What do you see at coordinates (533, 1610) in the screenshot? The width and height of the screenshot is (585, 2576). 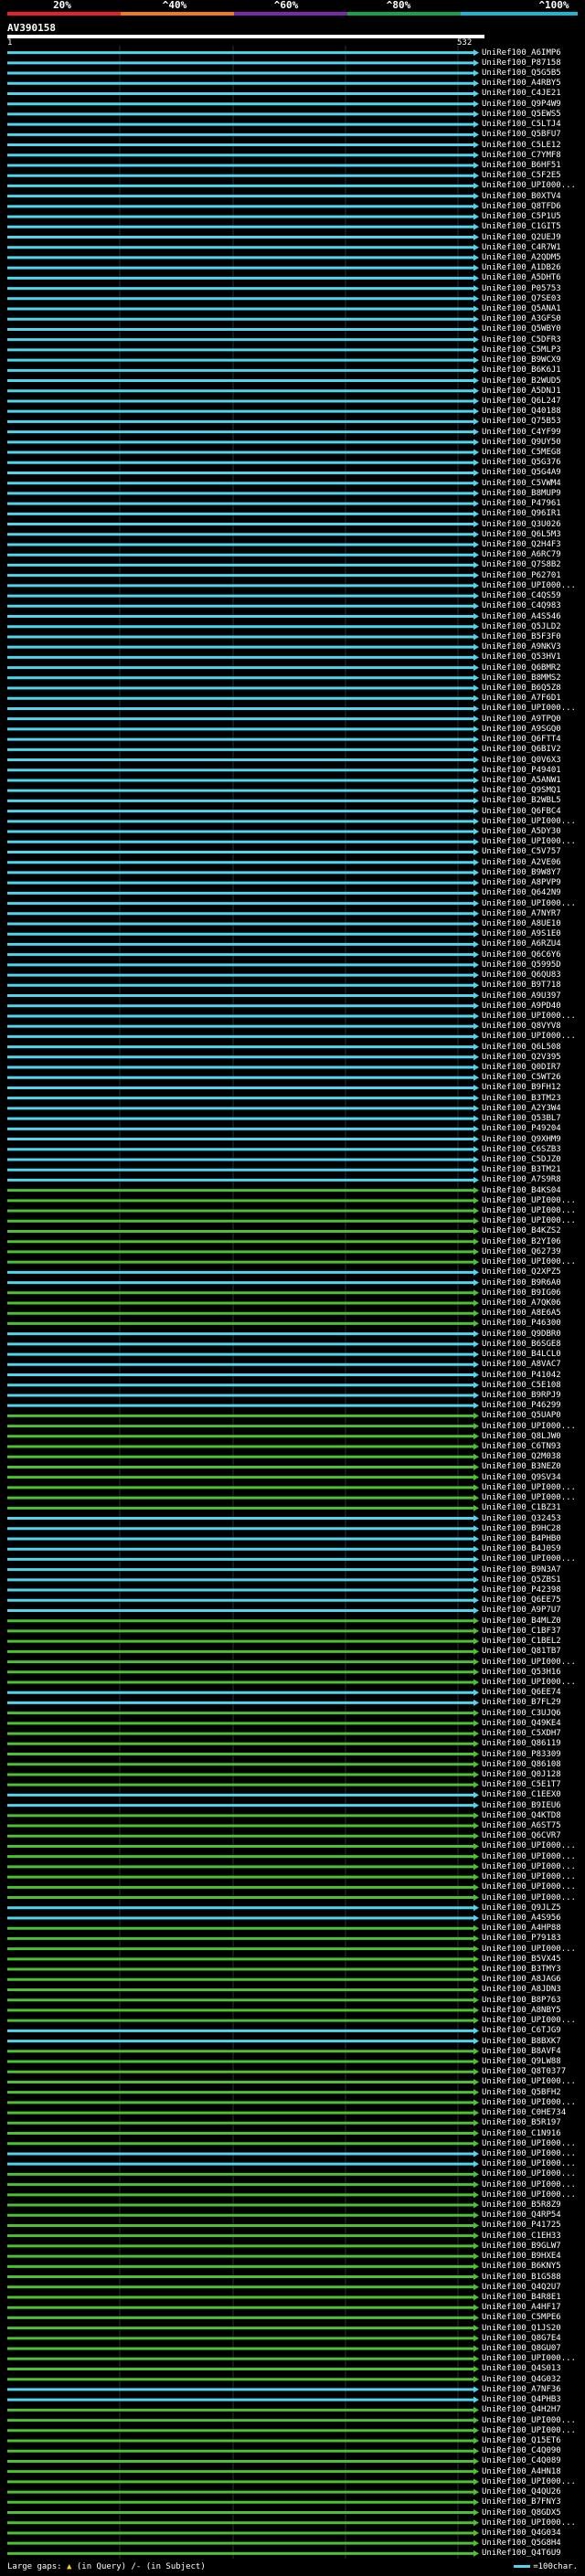 I see `hit-label: UniRef100_A9P7U7` at bounding box center [533, 1610].